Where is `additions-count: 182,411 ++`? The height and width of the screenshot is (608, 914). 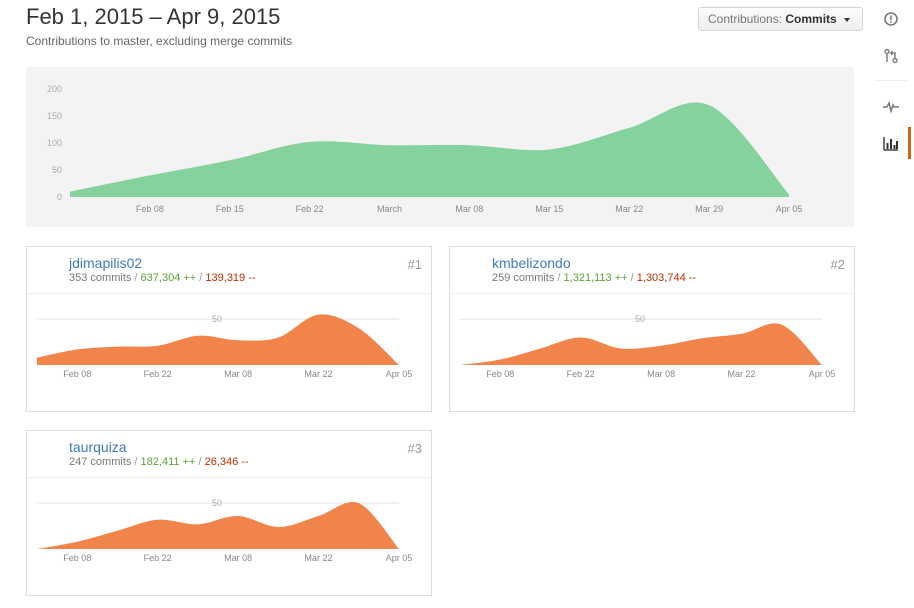
additions-count: 182,411 ++ is located at coordinates (168, 462).